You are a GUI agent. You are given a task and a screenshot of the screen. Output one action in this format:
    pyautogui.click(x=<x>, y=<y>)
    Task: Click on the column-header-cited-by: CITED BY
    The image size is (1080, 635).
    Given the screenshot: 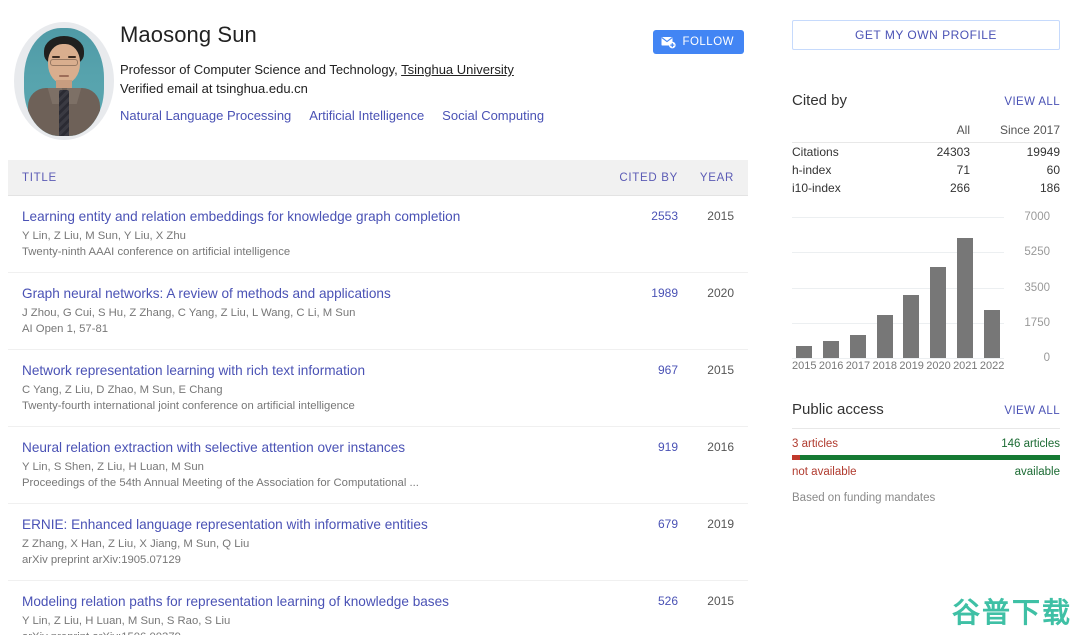 What is the action you would take?
    pyautogui.click(x=641, y=178)
    